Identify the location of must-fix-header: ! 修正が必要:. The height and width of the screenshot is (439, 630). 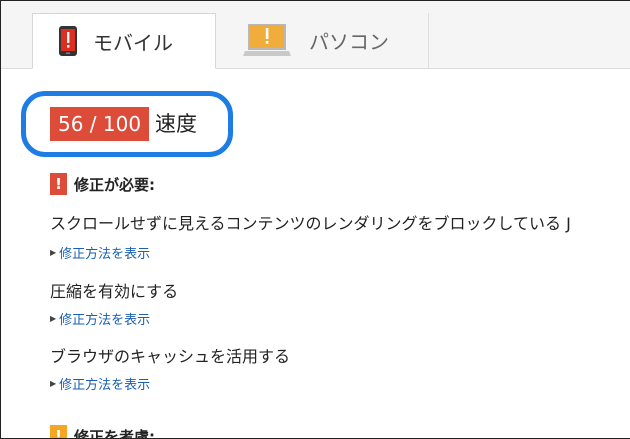
(102, 184).